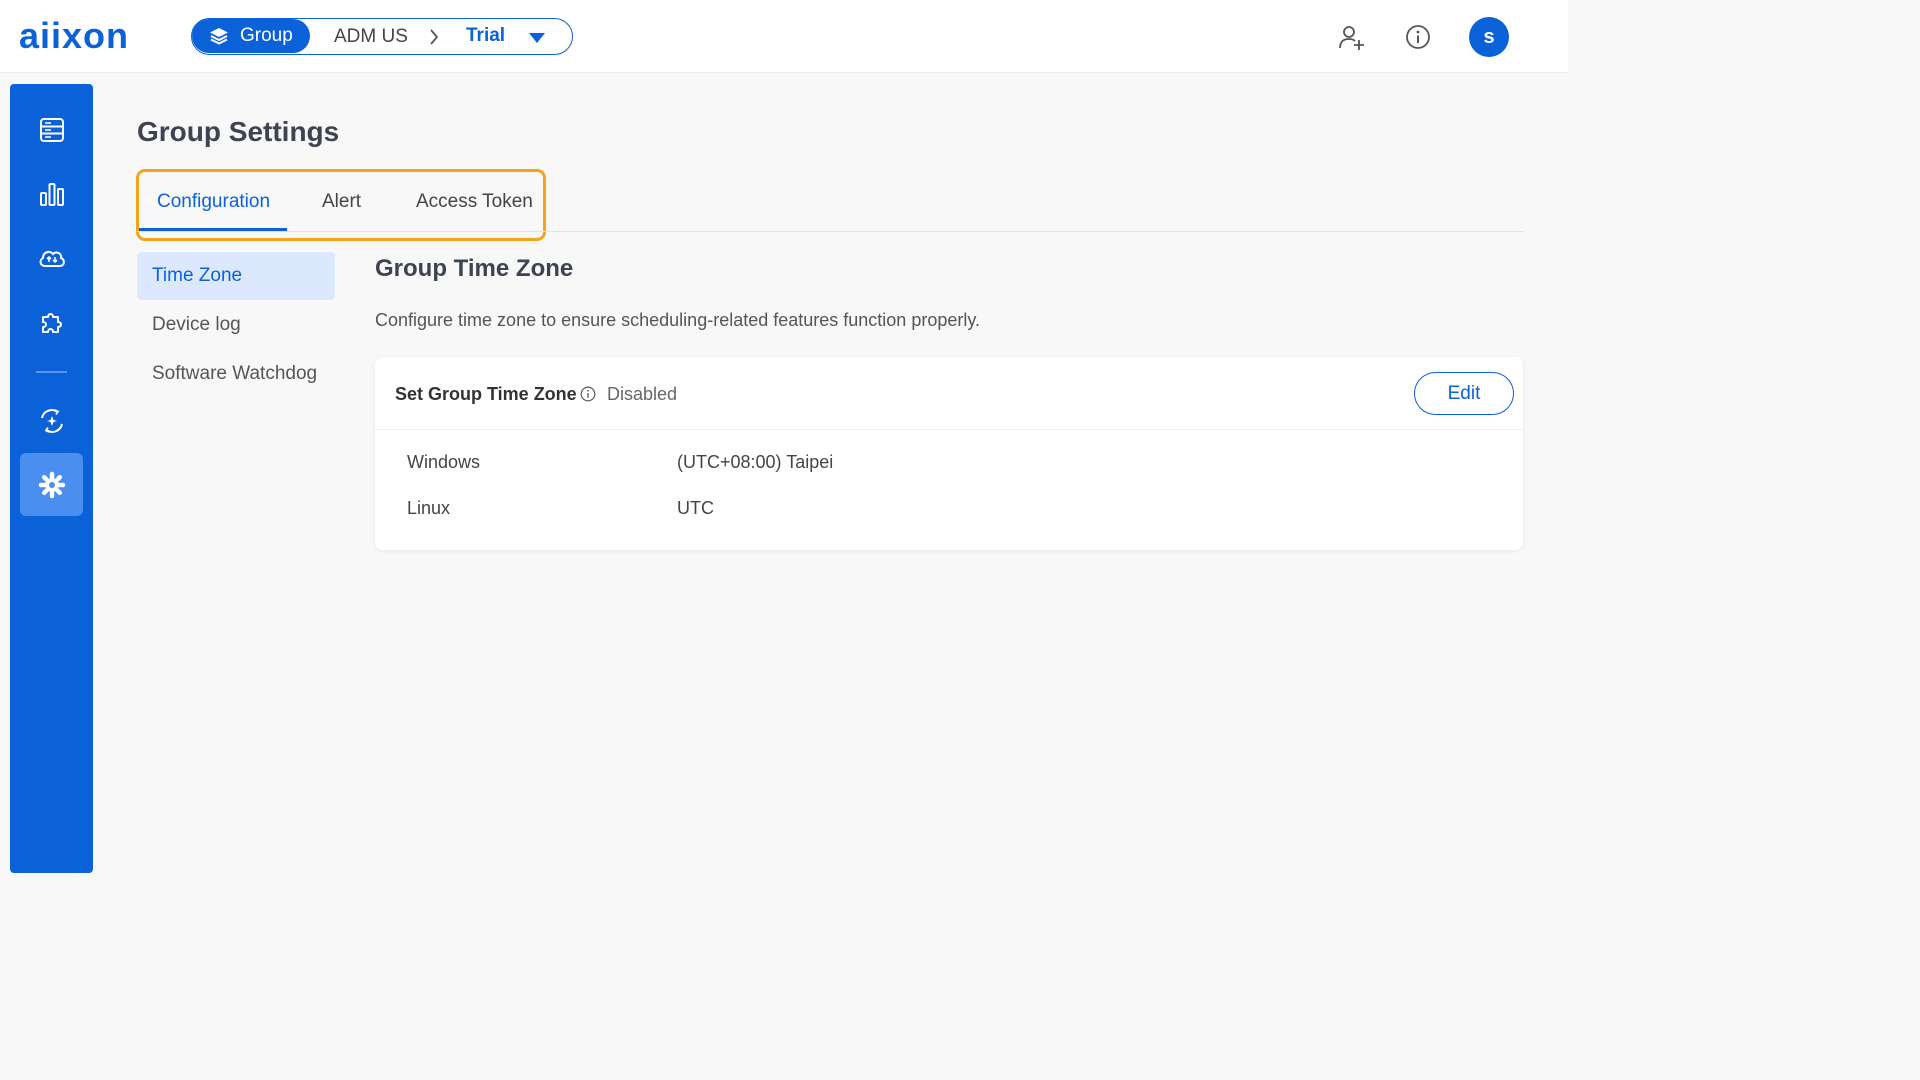 The height and width of the screenshot is (1080, 1920). I want to click on subnav-time-zone: Time Zone, so click(236, 276).